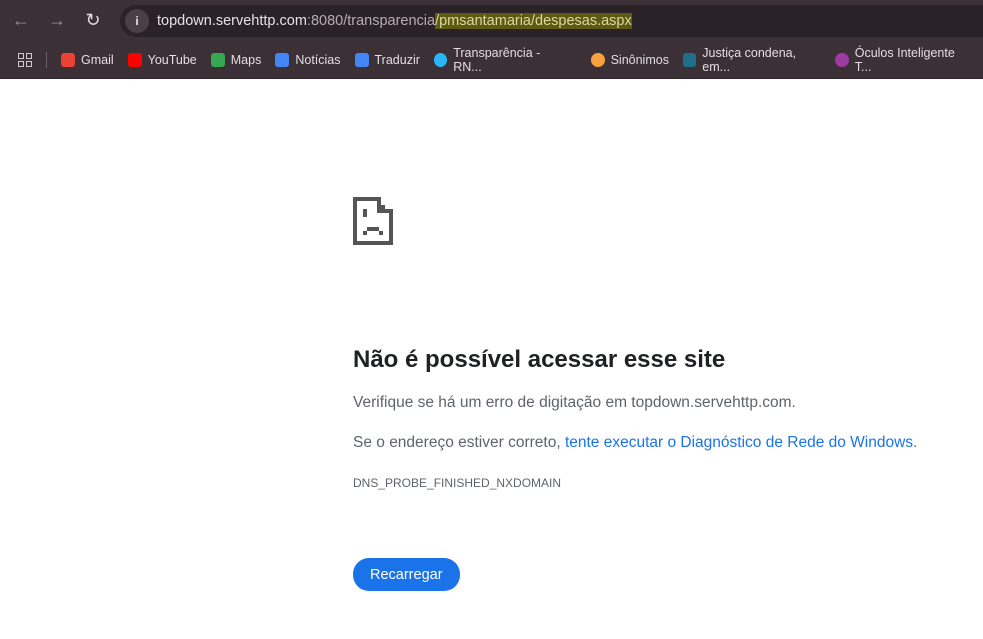  I want to click on translate-icon, so click(361, 60).